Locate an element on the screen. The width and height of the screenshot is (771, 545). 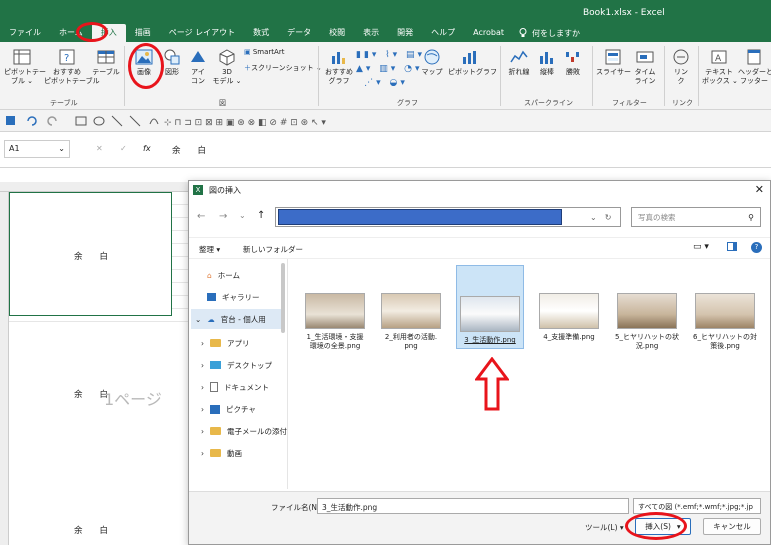
gallery-icon is located at coordinates (211, 297).